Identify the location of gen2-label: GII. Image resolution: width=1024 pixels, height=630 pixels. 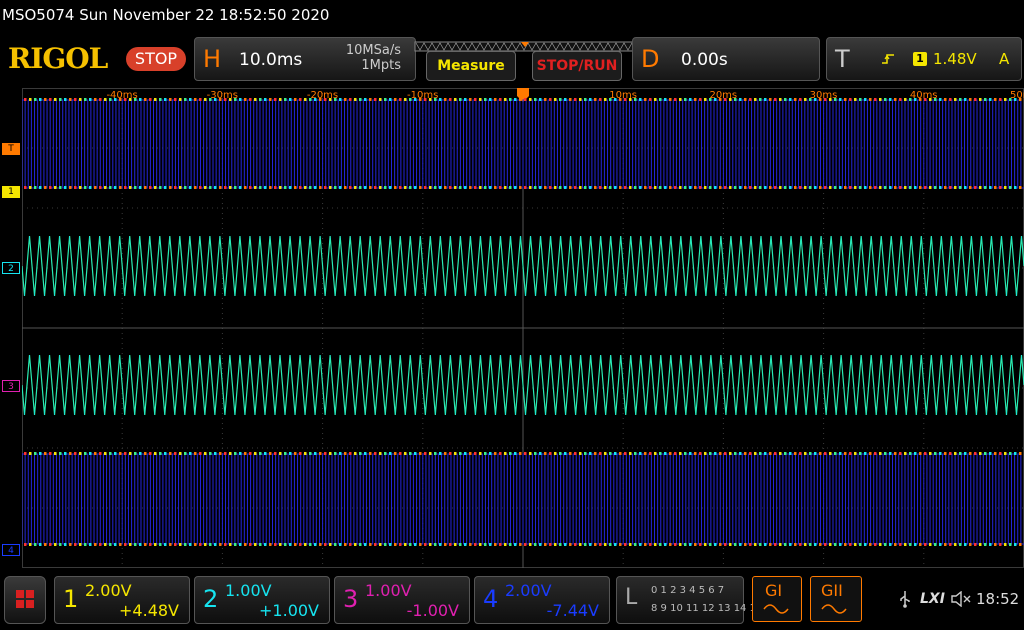
(832, 590).